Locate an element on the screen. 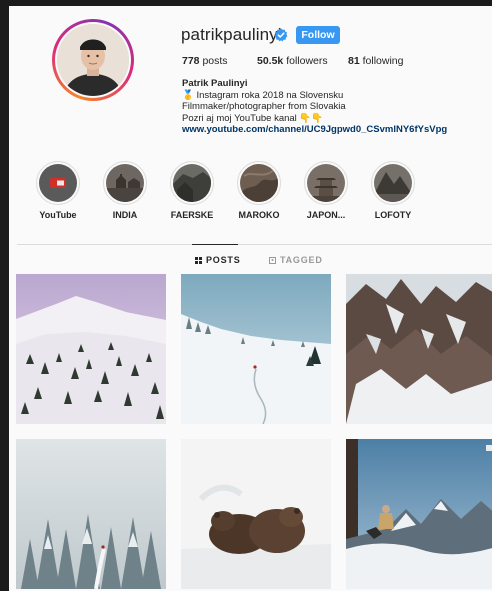 The image size is (492, 591). post-image-rock-peaks is located at coordinates (419, 349).